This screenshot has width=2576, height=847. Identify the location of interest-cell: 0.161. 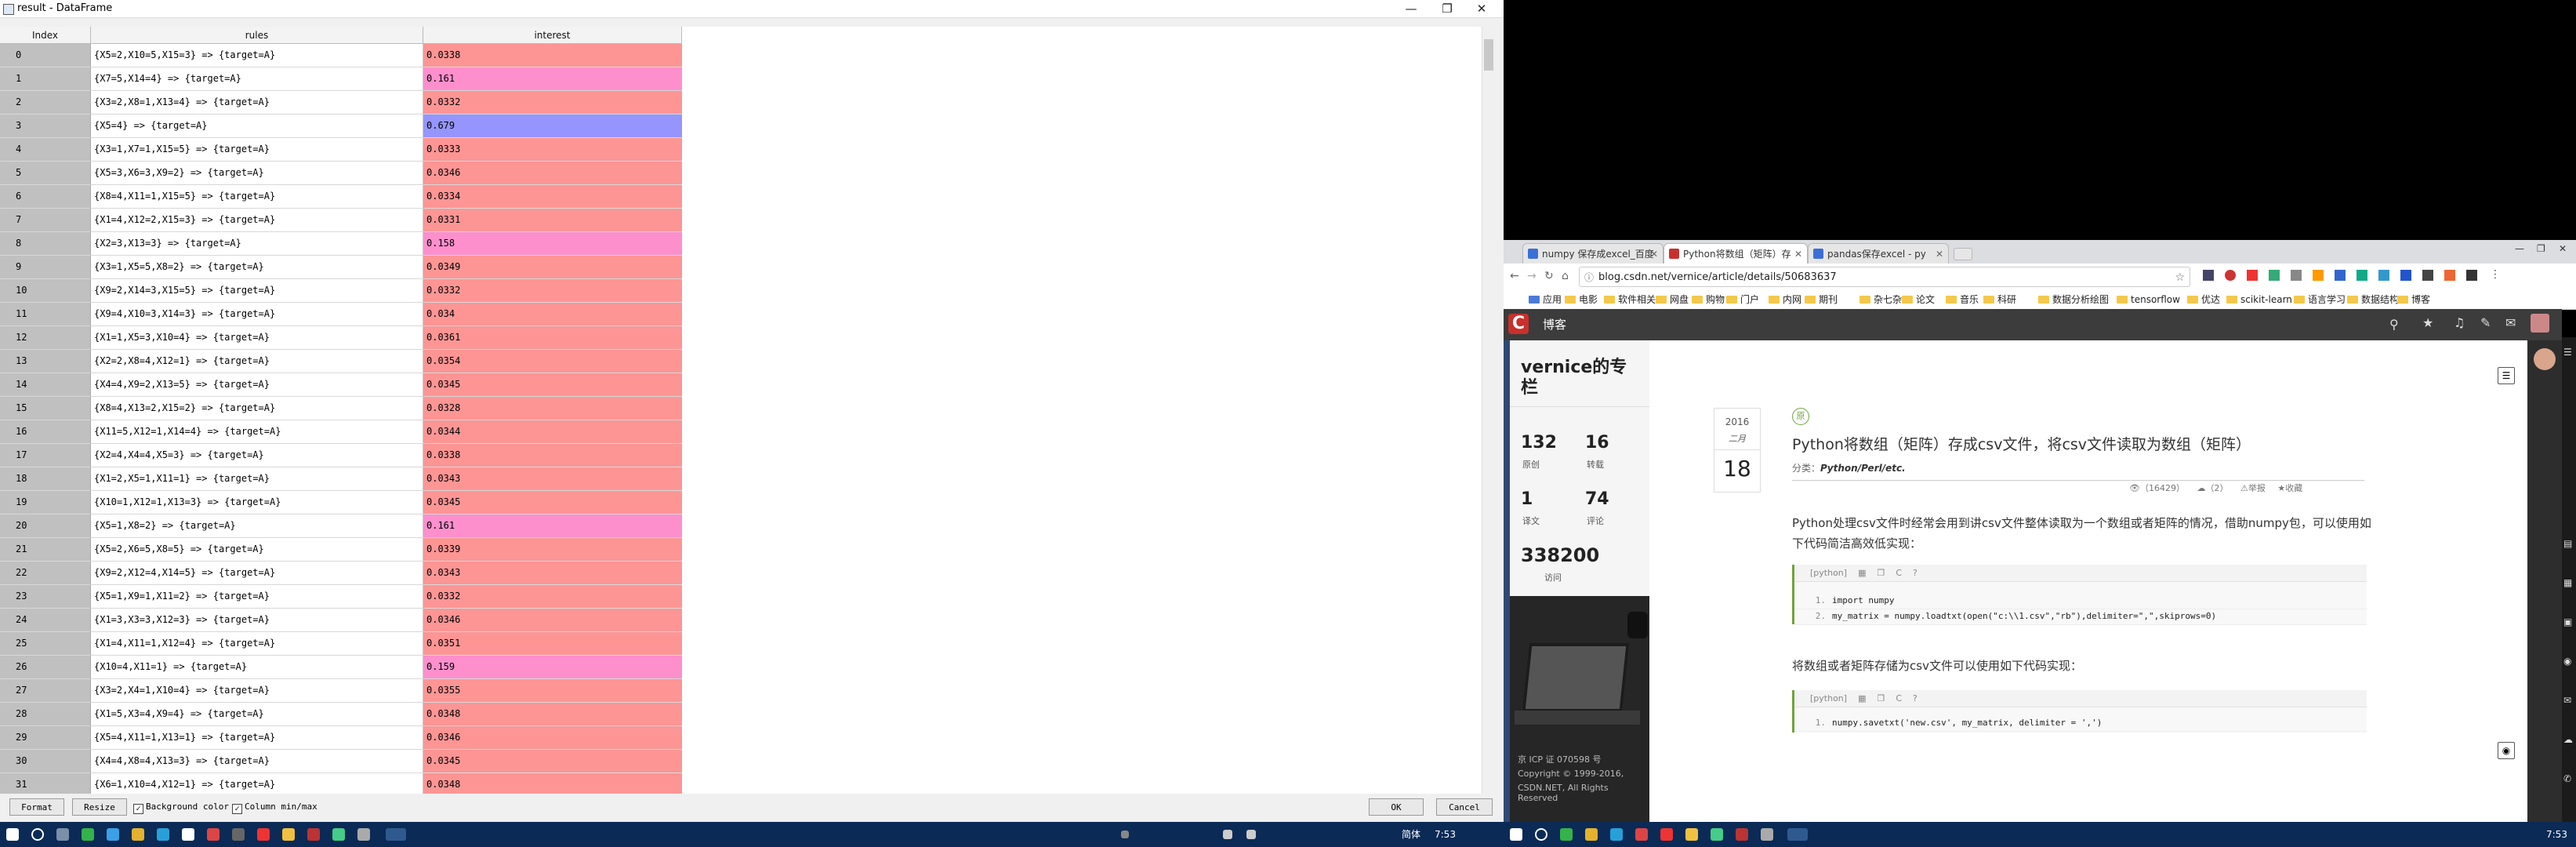
(553, 526).